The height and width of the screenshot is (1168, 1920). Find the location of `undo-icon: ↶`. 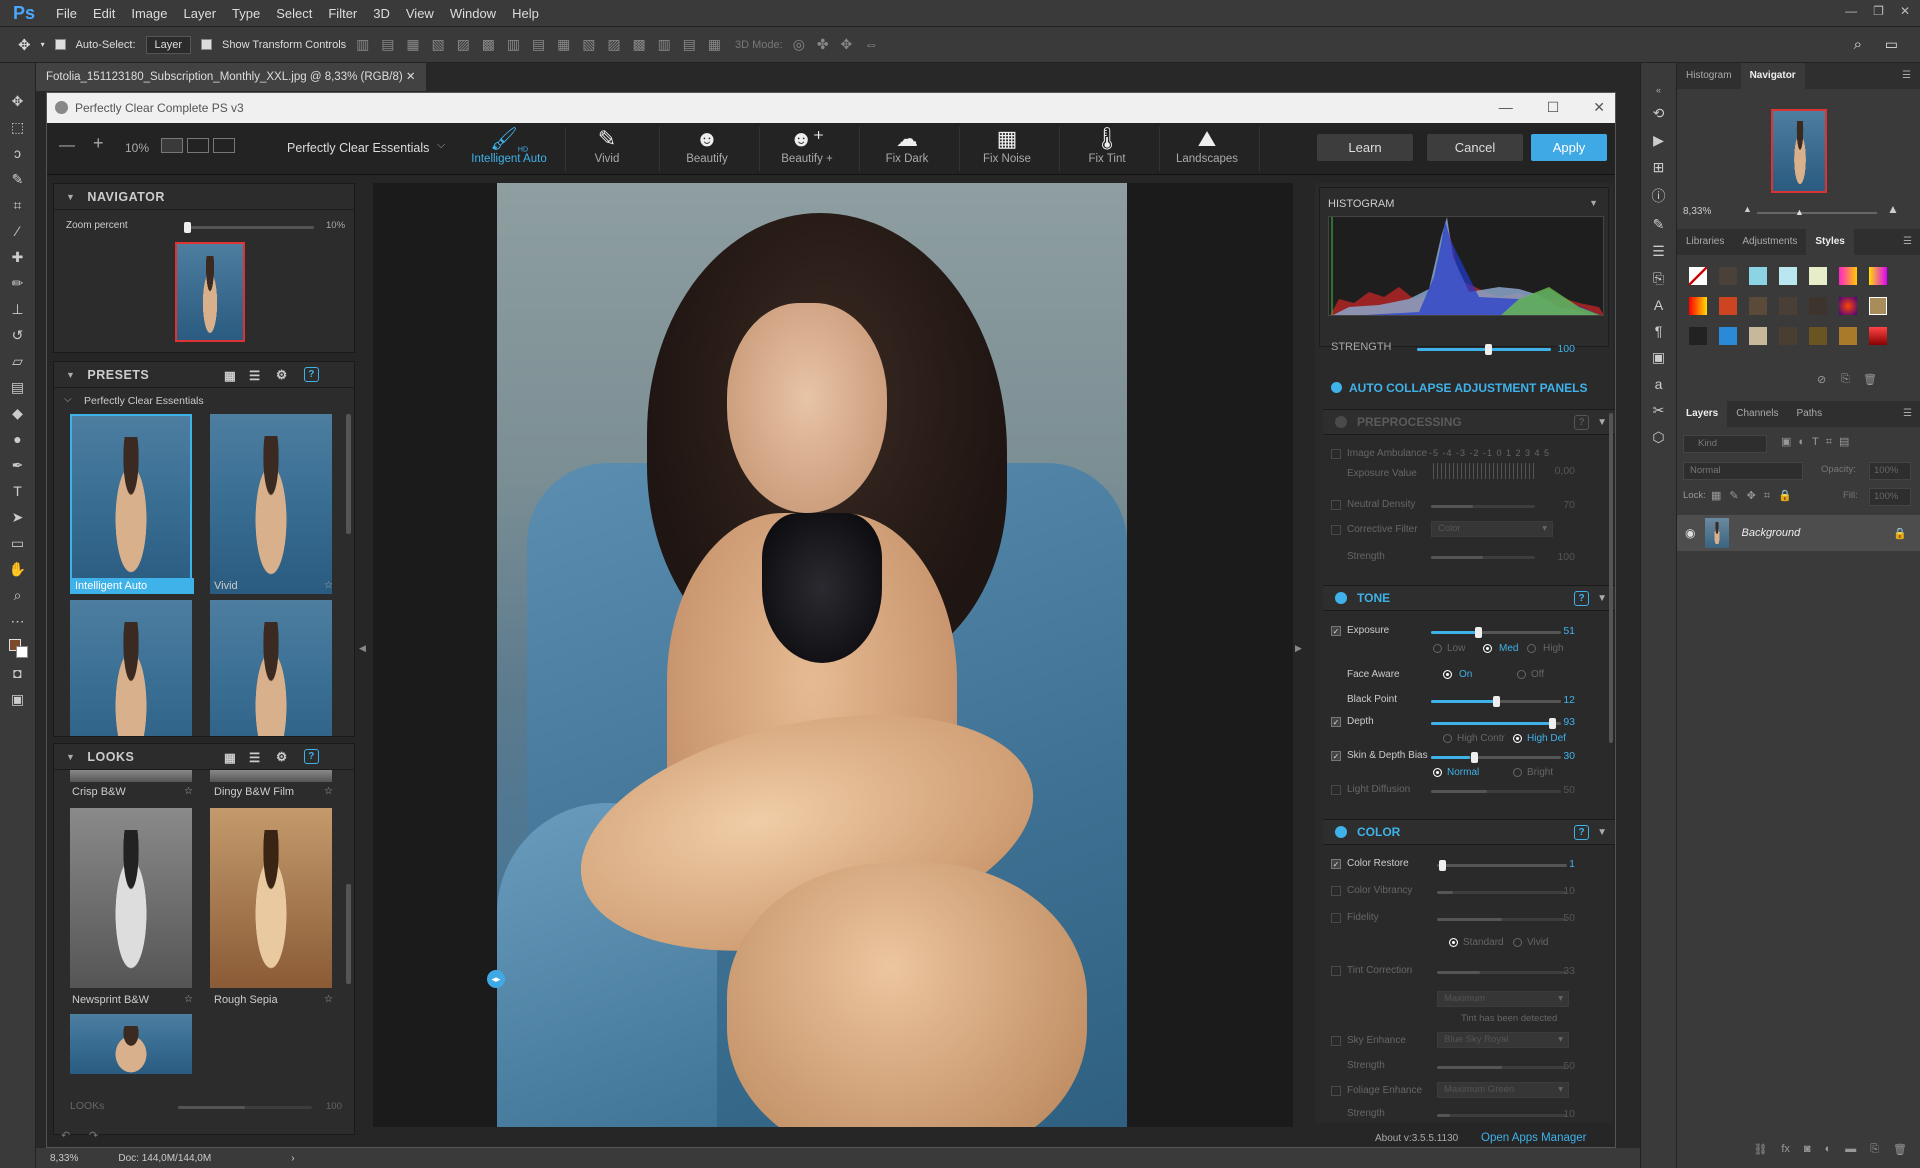

undo-icon: ↶ is located at coordinates (65, 1135).